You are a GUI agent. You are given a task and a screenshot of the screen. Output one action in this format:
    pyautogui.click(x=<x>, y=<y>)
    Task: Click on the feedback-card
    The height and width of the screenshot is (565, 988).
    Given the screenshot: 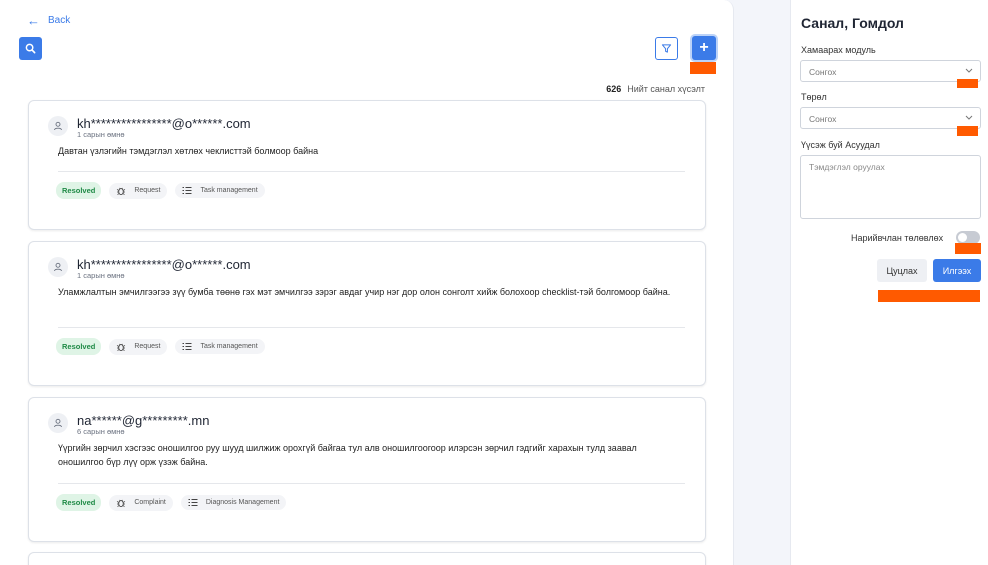 What is the action you would take?
    pyautogui.click(x=367, y=558)
    